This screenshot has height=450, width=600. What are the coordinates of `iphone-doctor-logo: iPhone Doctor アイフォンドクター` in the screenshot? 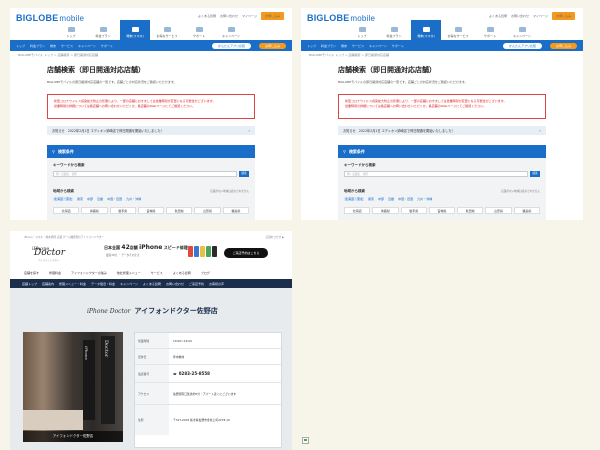 It's located at (61, 254).